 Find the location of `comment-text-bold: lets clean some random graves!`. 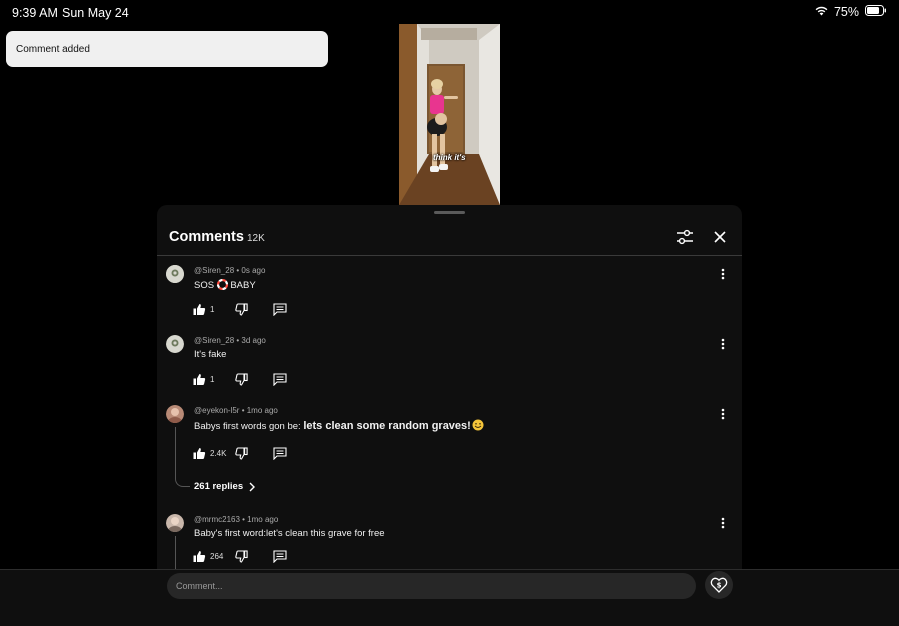

comment-text-bold: lets clean some random graves! is located at coordinates (387, 426).